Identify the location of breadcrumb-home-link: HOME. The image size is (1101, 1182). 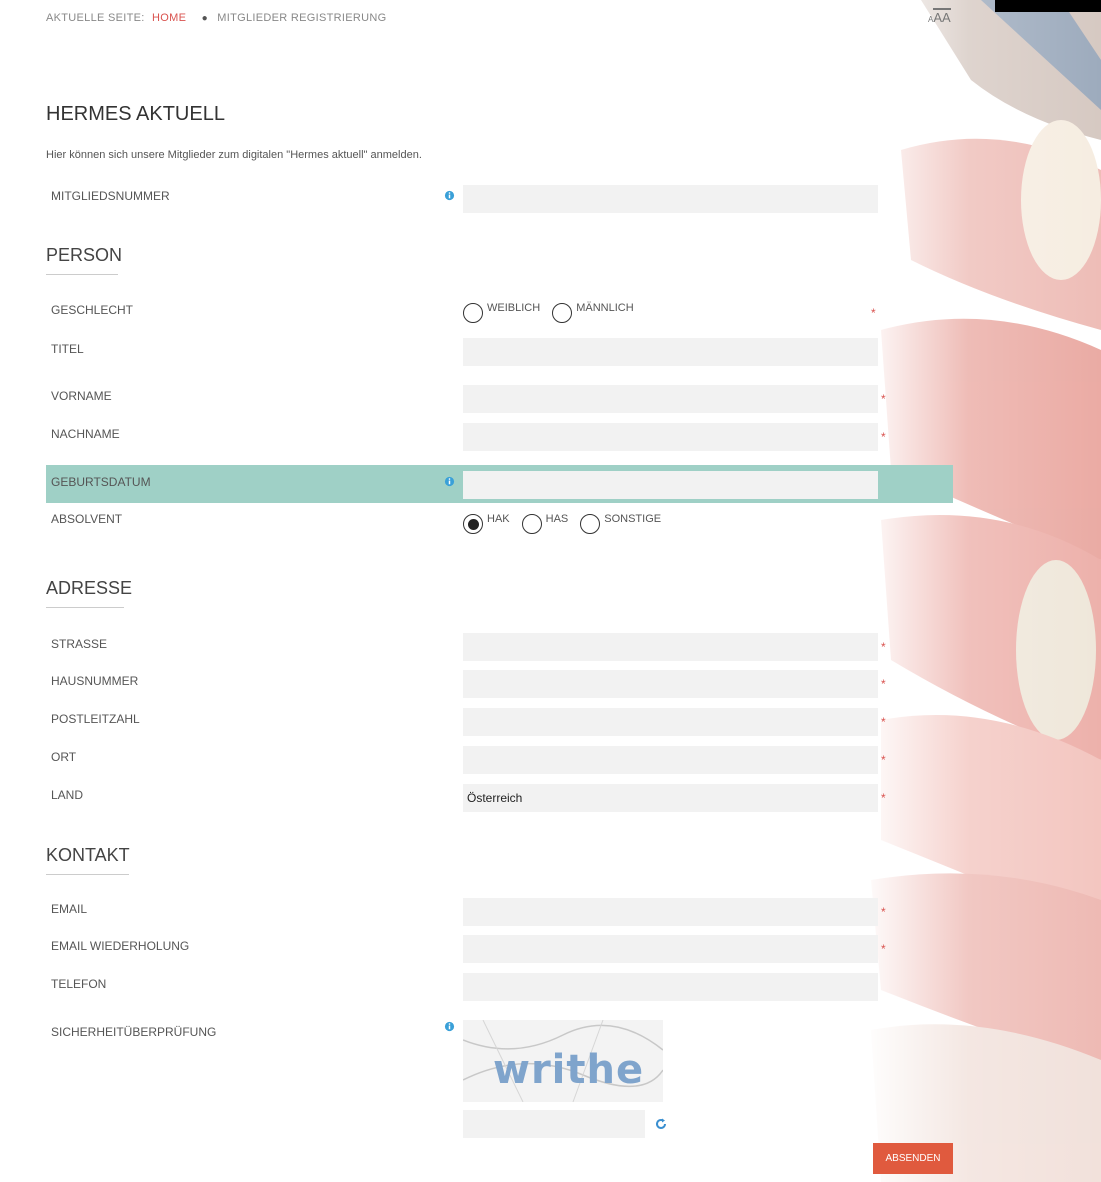
(169, 18).